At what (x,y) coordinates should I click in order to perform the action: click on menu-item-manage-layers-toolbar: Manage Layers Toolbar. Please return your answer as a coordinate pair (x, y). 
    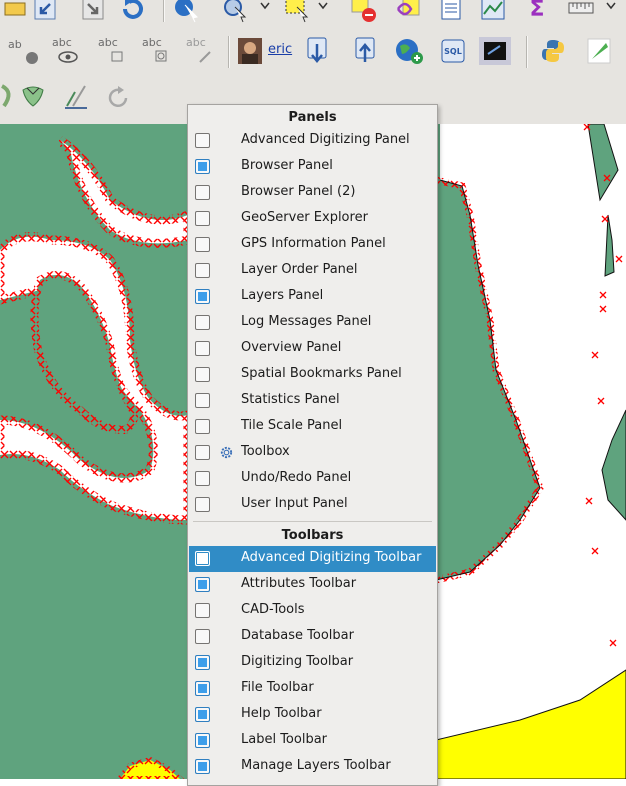
    Looking at the image, I should click on (312, 767).